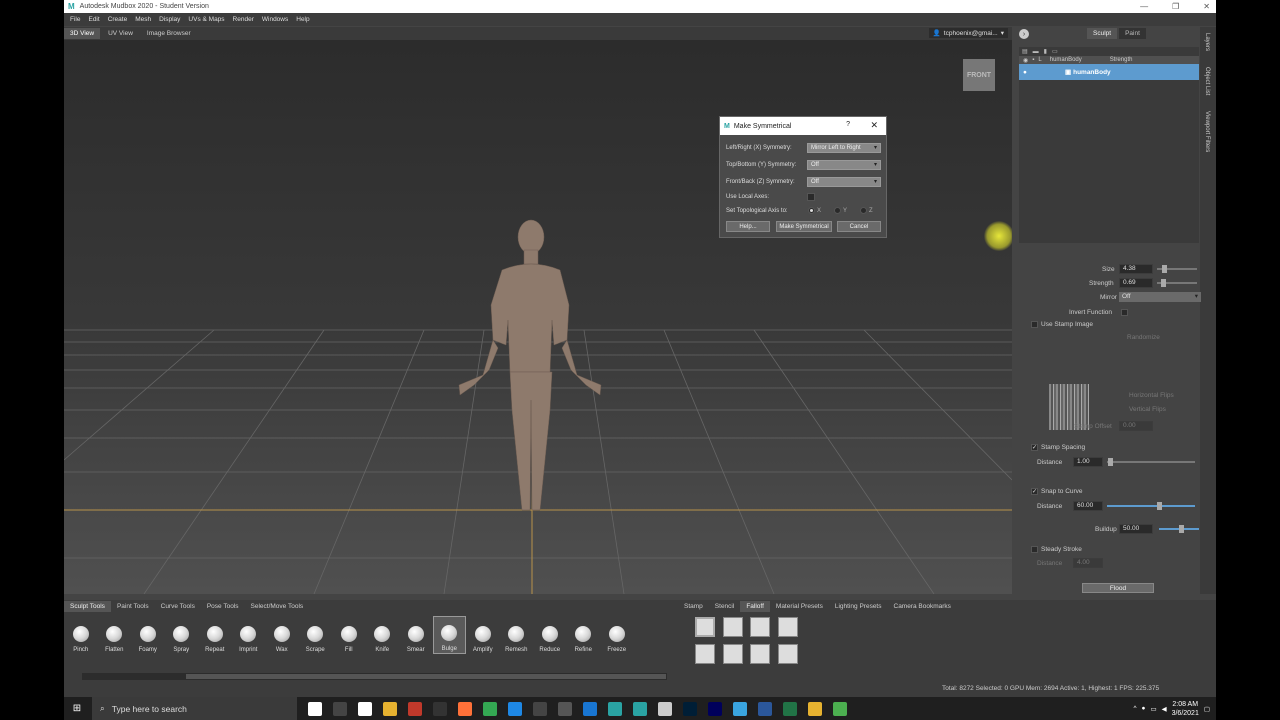 This screenshot has height=720, width=1280. Describe the element at coordinates (77, 708) in the screenshot. I see `windows-start-icon: ⊞` at that location.